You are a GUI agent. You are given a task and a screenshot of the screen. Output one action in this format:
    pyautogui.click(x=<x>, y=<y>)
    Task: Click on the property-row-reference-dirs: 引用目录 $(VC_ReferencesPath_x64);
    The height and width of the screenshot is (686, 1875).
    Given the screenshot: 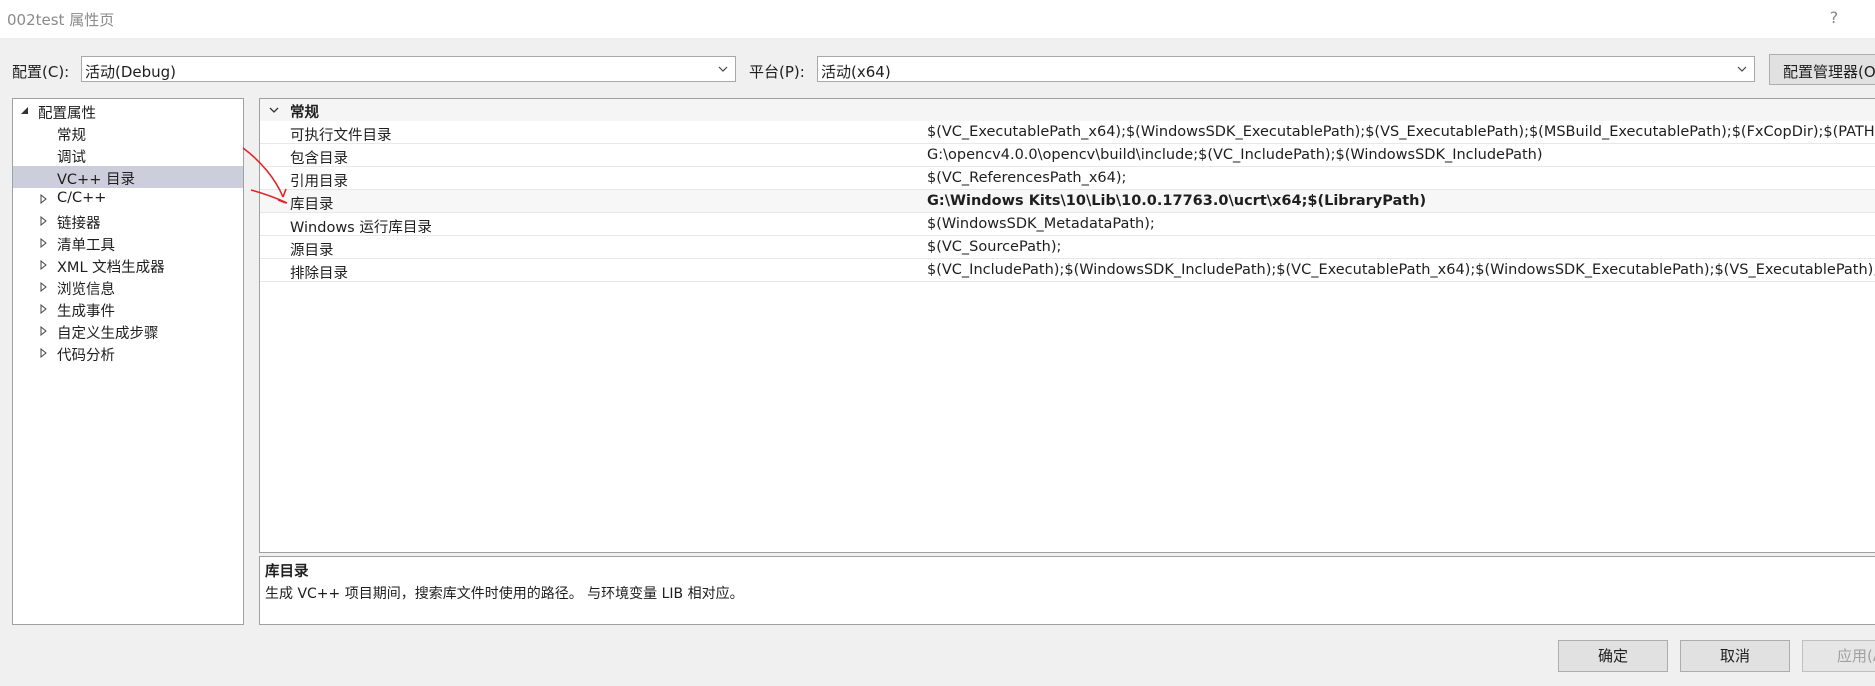 What is the action you would take?
    pyautogui.click(x=1067, y=178)
    